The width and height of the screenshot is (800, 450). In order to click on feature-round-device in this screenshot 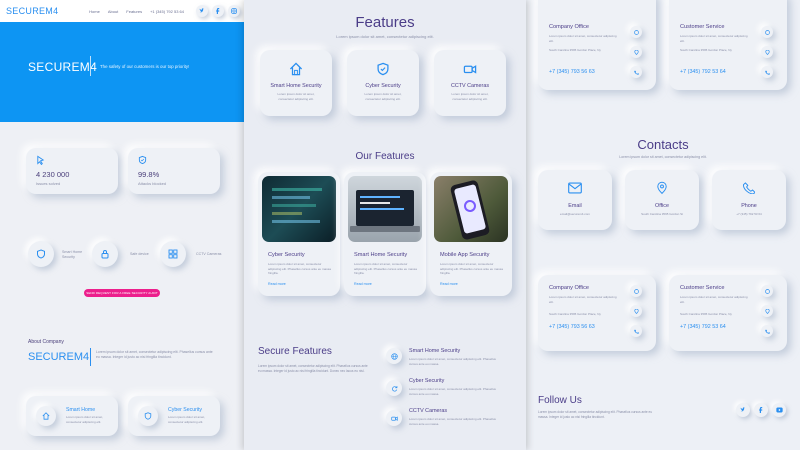, I will do `click(105, 254)`.